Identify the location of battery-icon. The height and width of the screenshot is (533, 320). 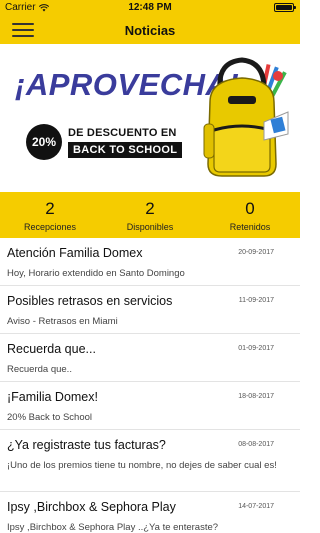
(285, 7).